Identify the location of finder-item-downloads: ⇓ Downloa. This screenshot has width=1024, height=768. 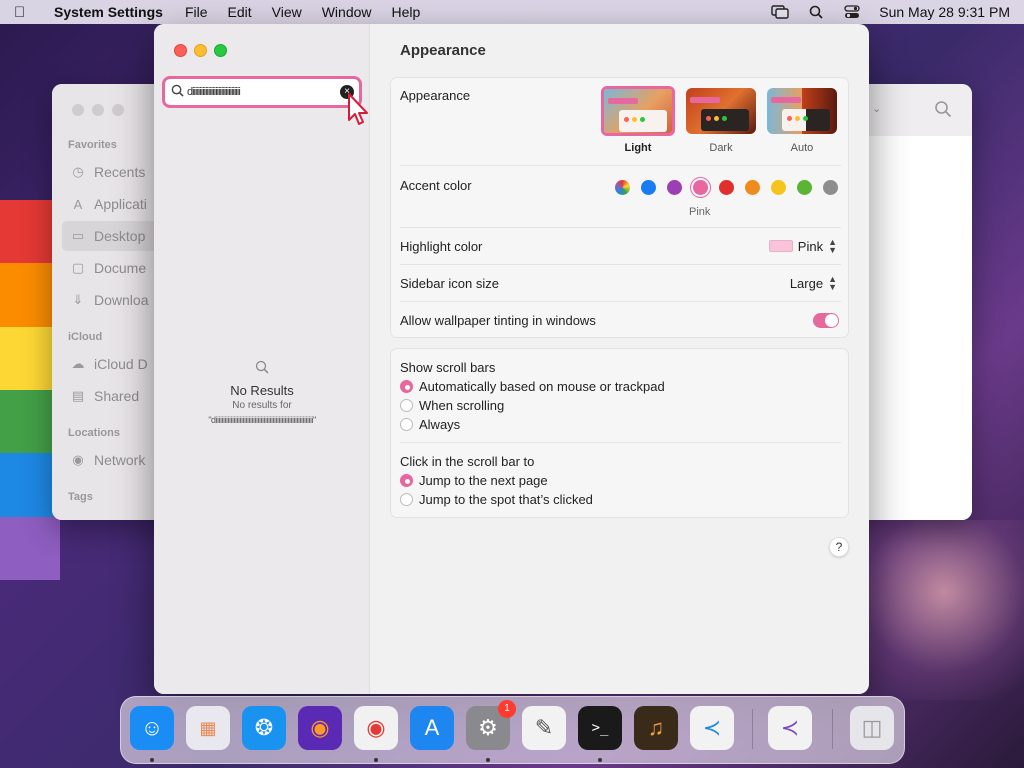
(108, 300).